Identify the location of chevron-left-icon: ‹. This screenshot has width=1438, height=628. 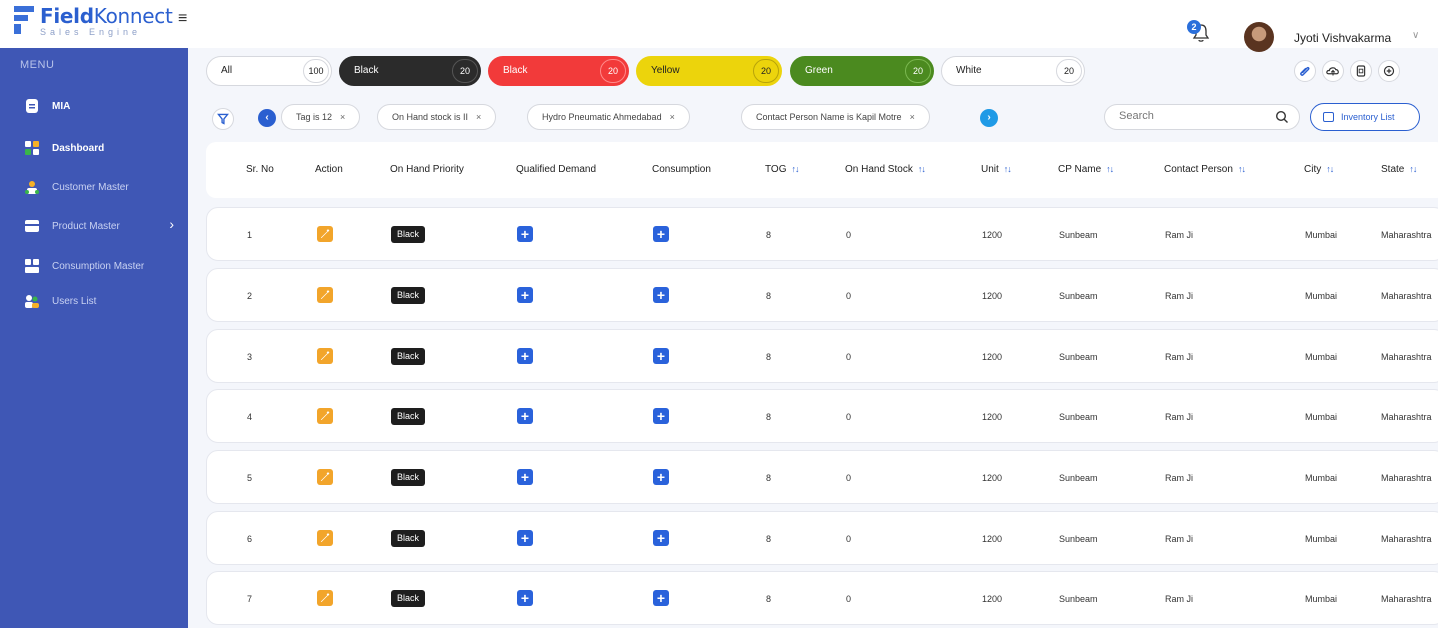
(267, 118).